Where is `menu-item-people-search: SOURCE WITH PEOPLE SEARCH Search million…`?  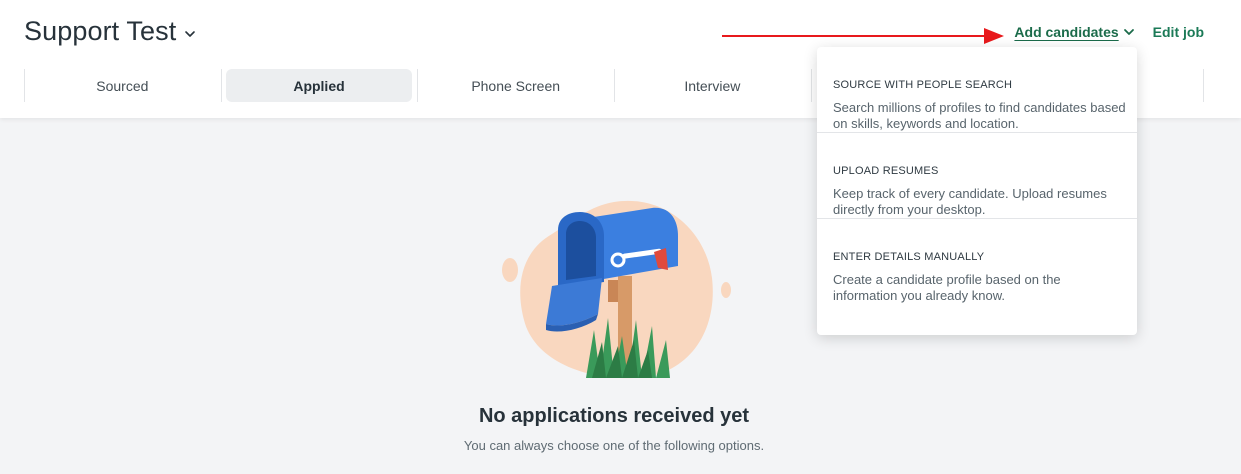 menu-item-people-search: SOURCE WITH PEOPLE SEARCH Search million… is located at coordinates (977, 90).